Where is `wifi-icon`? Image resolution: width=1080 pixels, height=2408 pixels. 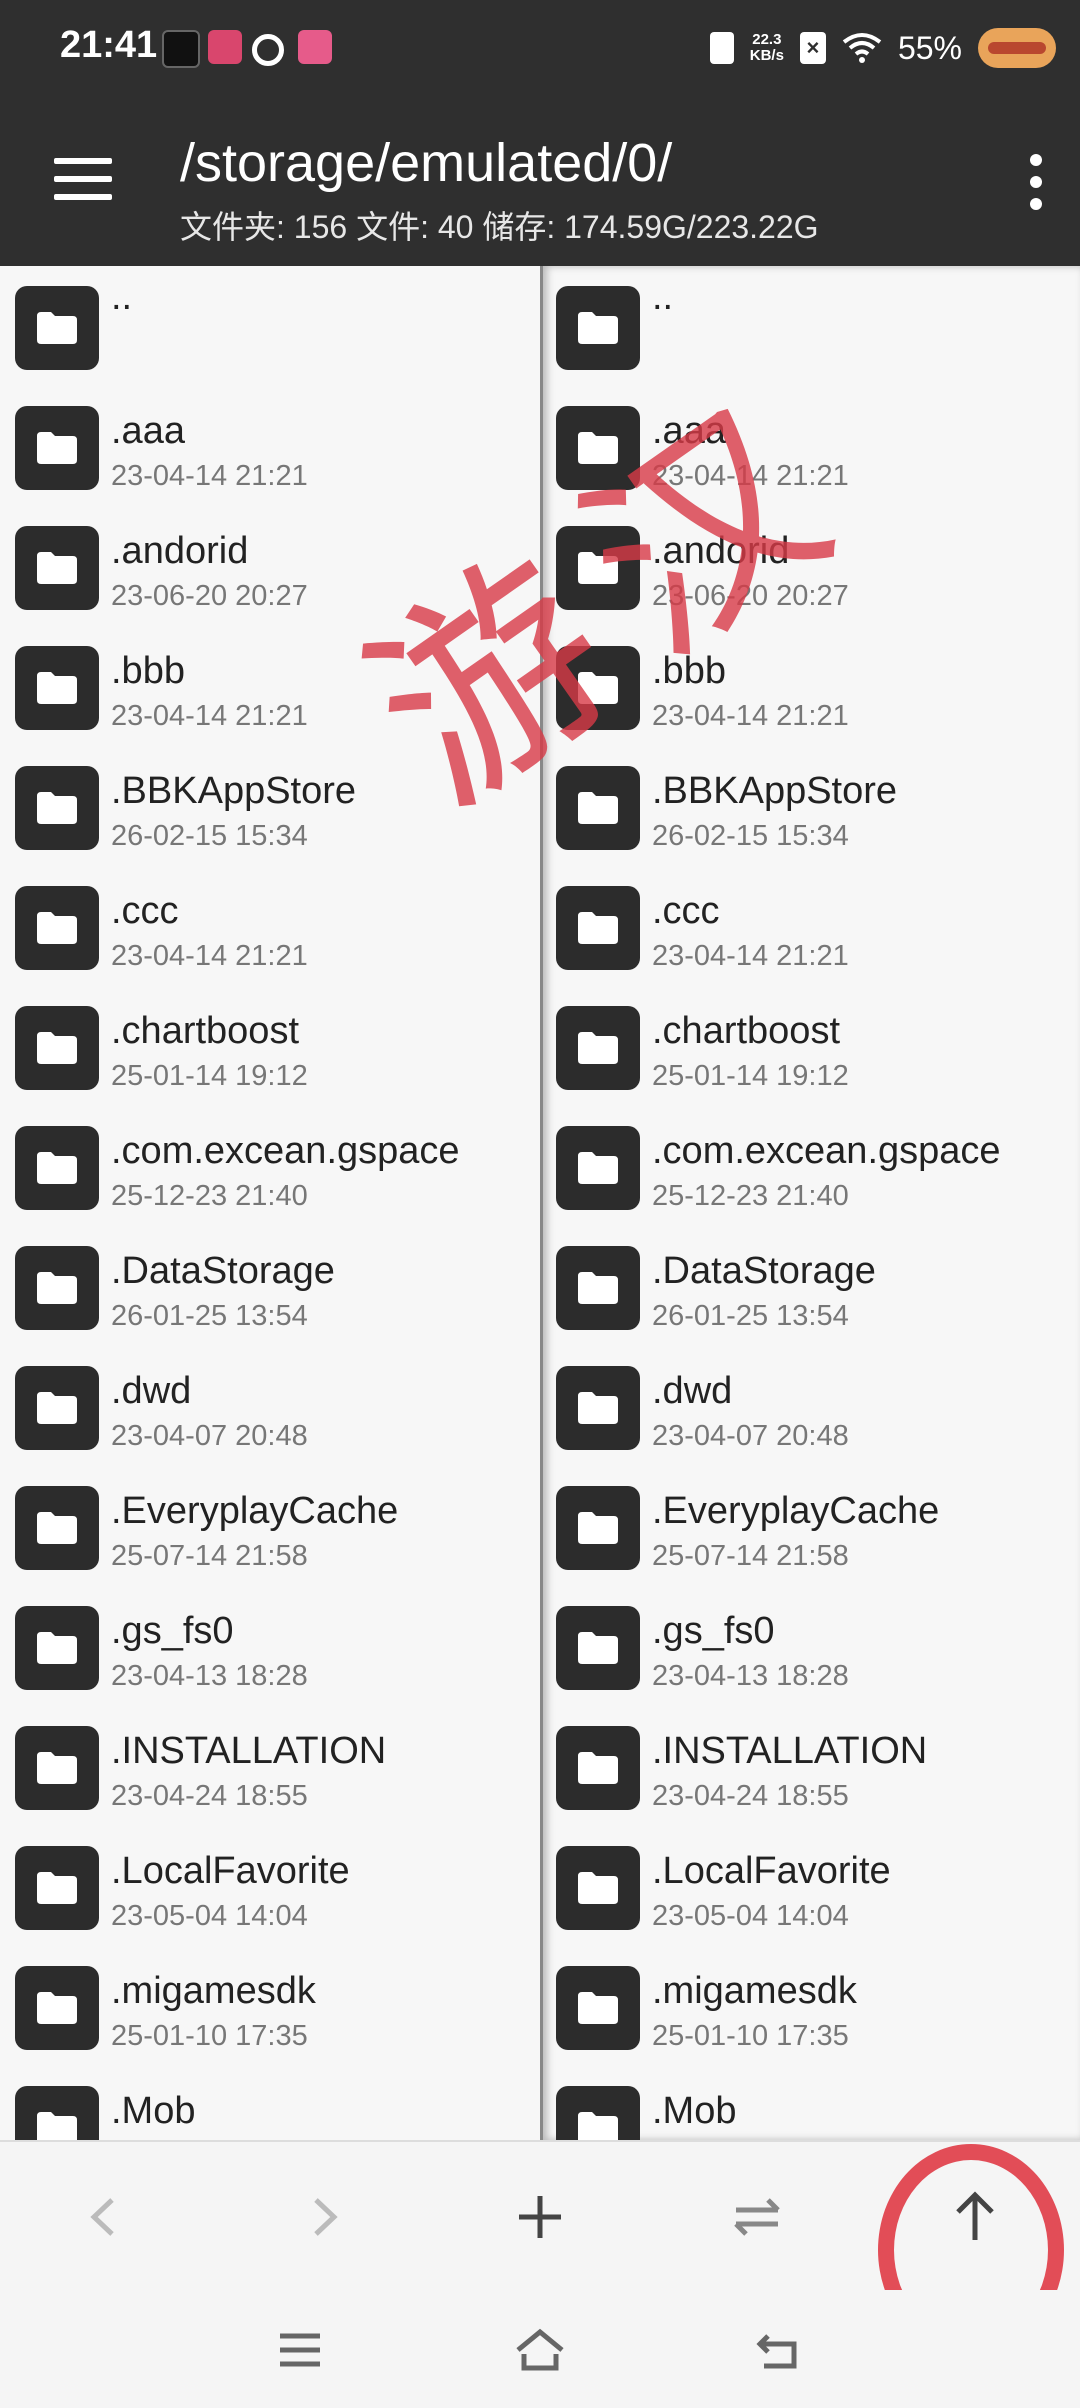 wifi-icon is located at coordinates (862, 48).